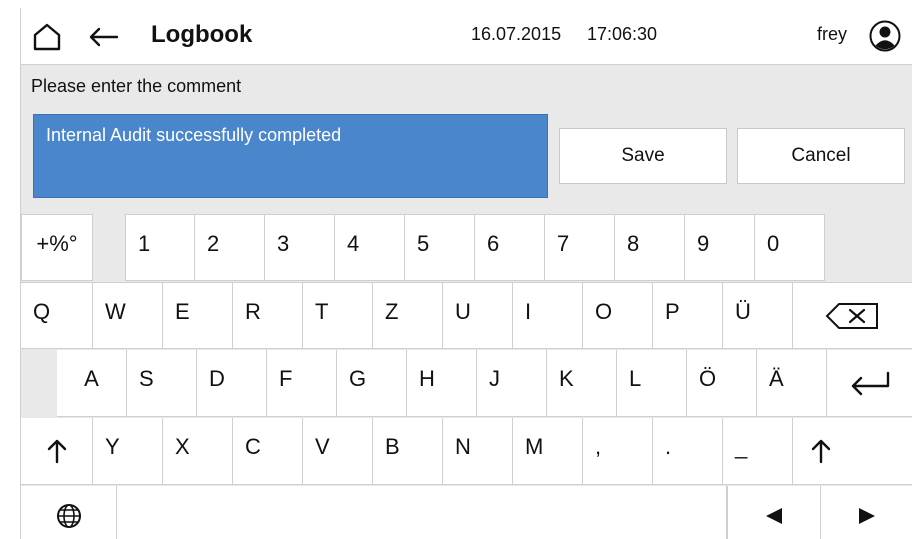 Image resolution: width=914 pixels, height=539 pixels. What do you see at coordinates (440, 247) in the screenshot?
I see `key-digit: 5` at bounding box center [440, 247].